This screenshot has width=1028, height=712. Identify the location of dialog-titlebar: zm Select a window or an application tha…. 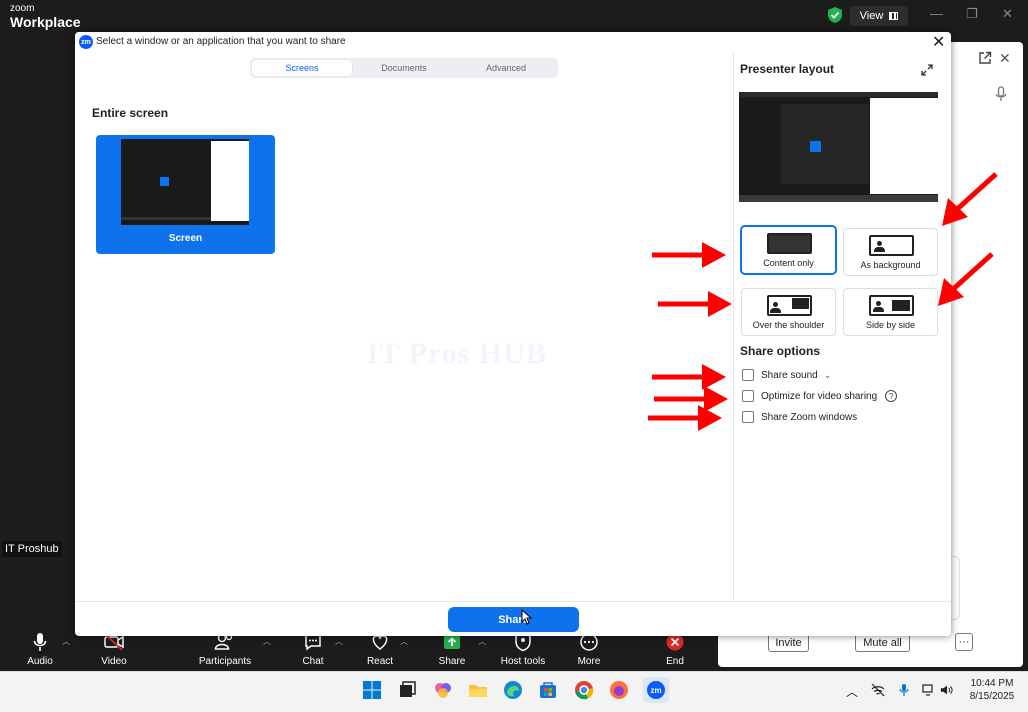
(513, 42).